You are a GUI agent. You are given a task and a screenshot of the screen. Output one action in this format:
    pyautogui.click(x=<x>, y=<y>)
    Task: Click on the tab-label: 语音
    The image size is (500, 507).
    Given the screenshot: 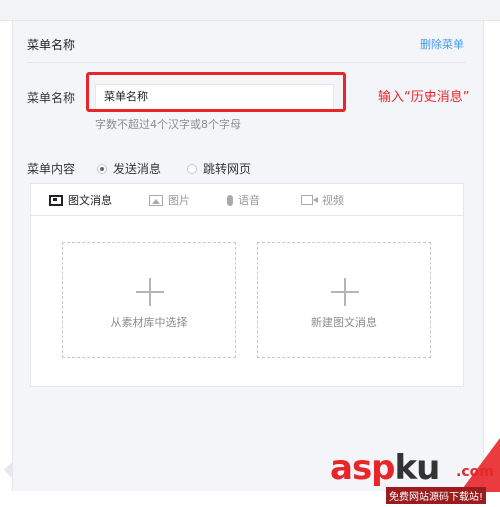 What is the action you would take?
    pyautogui.click(x=249, y=200)
    